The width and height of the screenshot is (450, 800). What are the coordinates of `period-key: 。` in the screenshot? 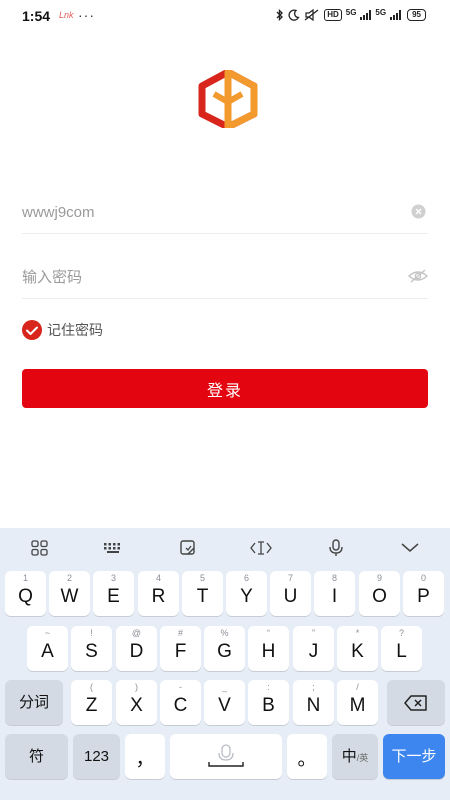 It's located at (307, 756).